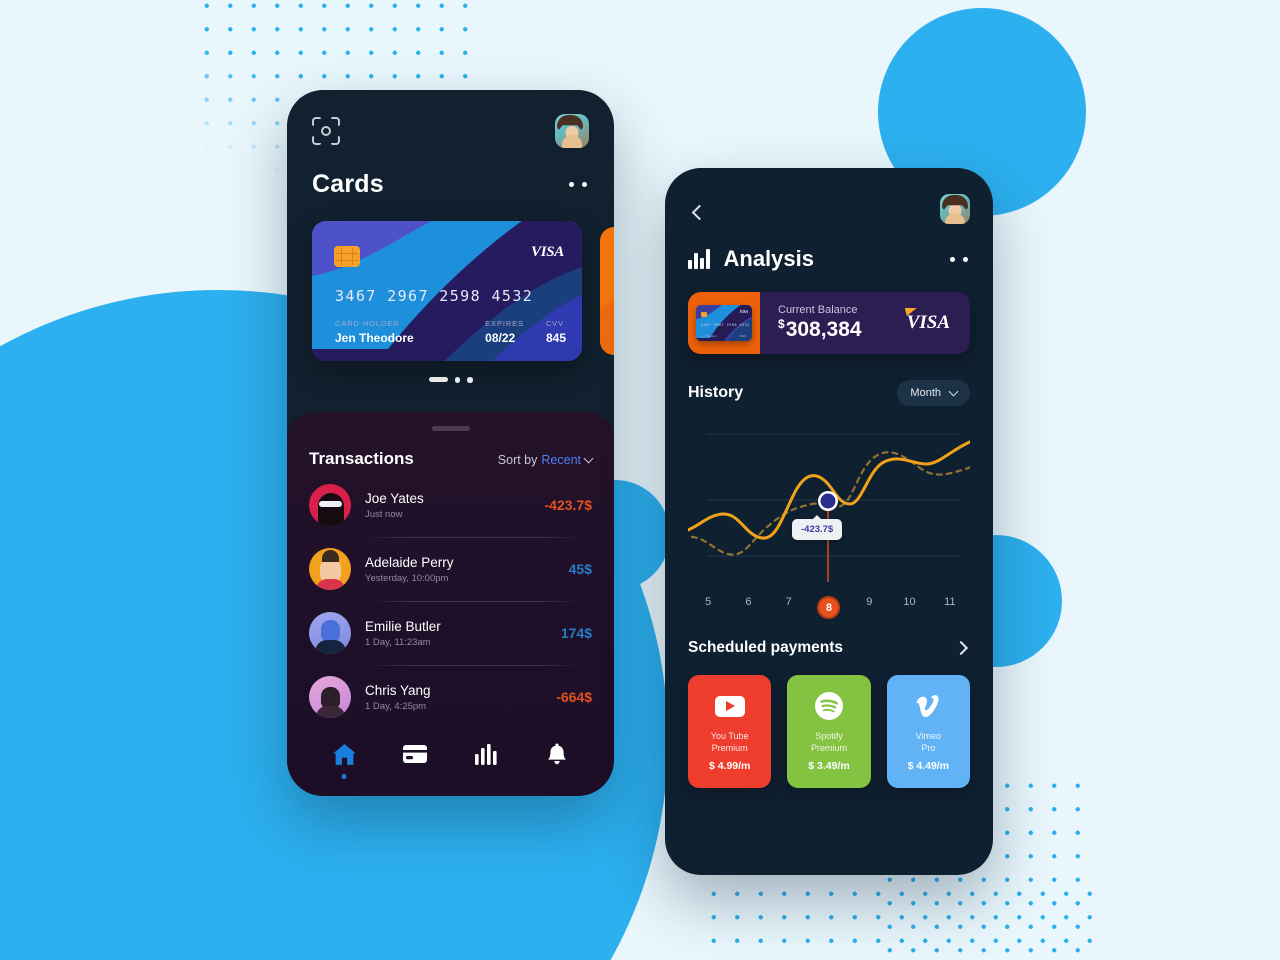 Image resolution: width=1280 pixels, height=960 pixels. What do you see at coordinates (823, 329) in the screenshot?
I see `balance-value: 308,384` at bounding box center [823, 329].